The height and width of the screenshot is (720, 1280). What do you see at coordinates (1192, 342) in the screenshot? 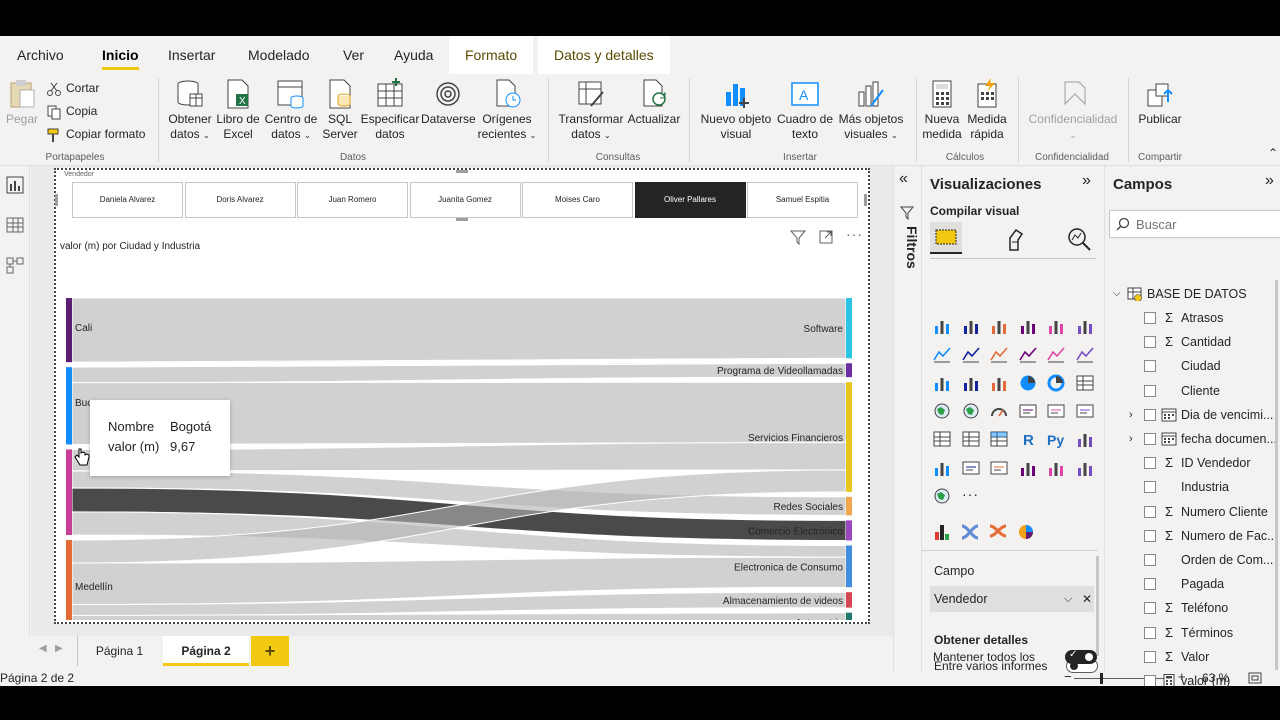
I see `field-item: Σ Cantidad` at bounding box center [1192, 342].